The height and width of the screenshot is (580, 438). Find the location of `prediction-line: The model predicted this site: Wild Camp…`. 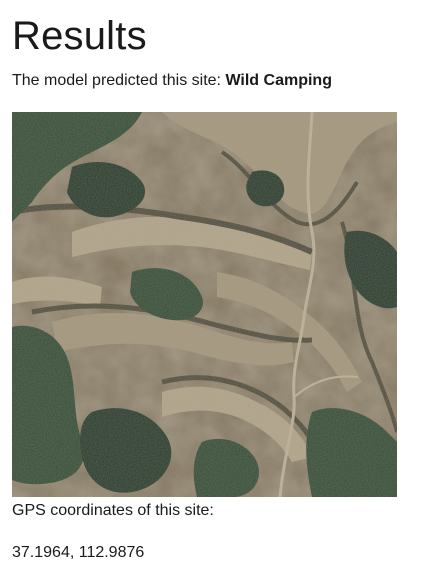

prediction-line: The model predicted this site: Wild Camp… is located at coordinates (172, 81).